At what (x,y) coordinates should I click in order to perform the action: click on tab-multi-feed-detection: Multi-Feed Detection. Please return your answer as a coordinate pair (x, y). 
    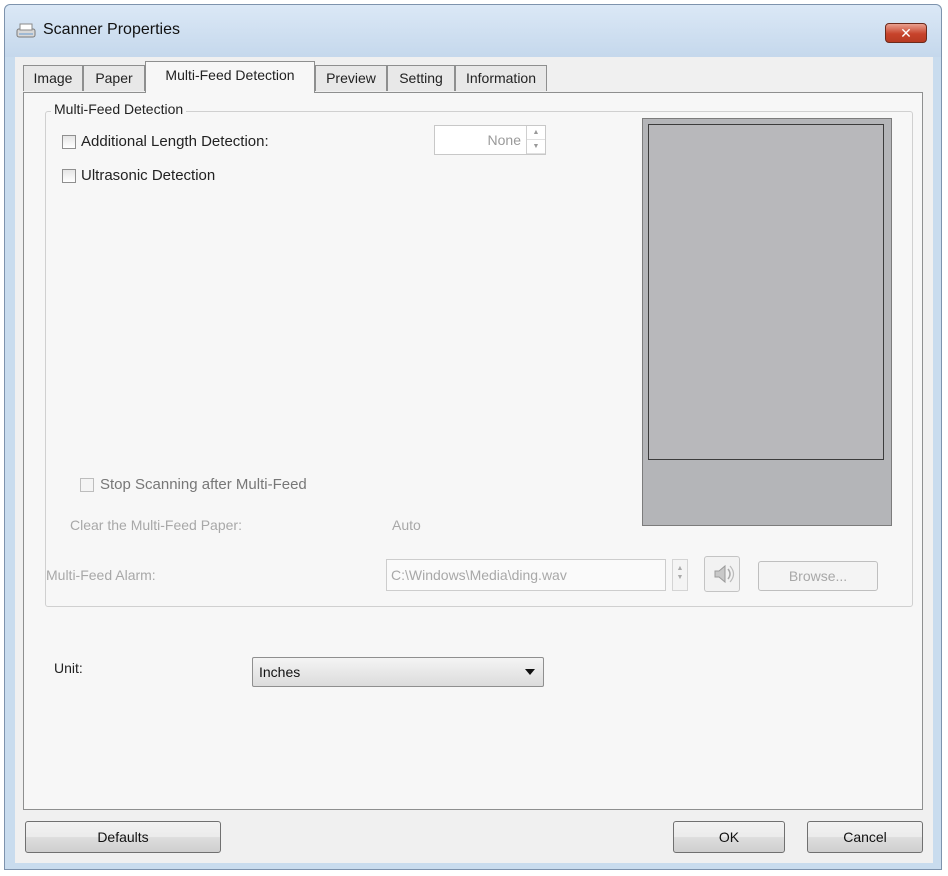
    Looking at the image, I should click on (230, 77).